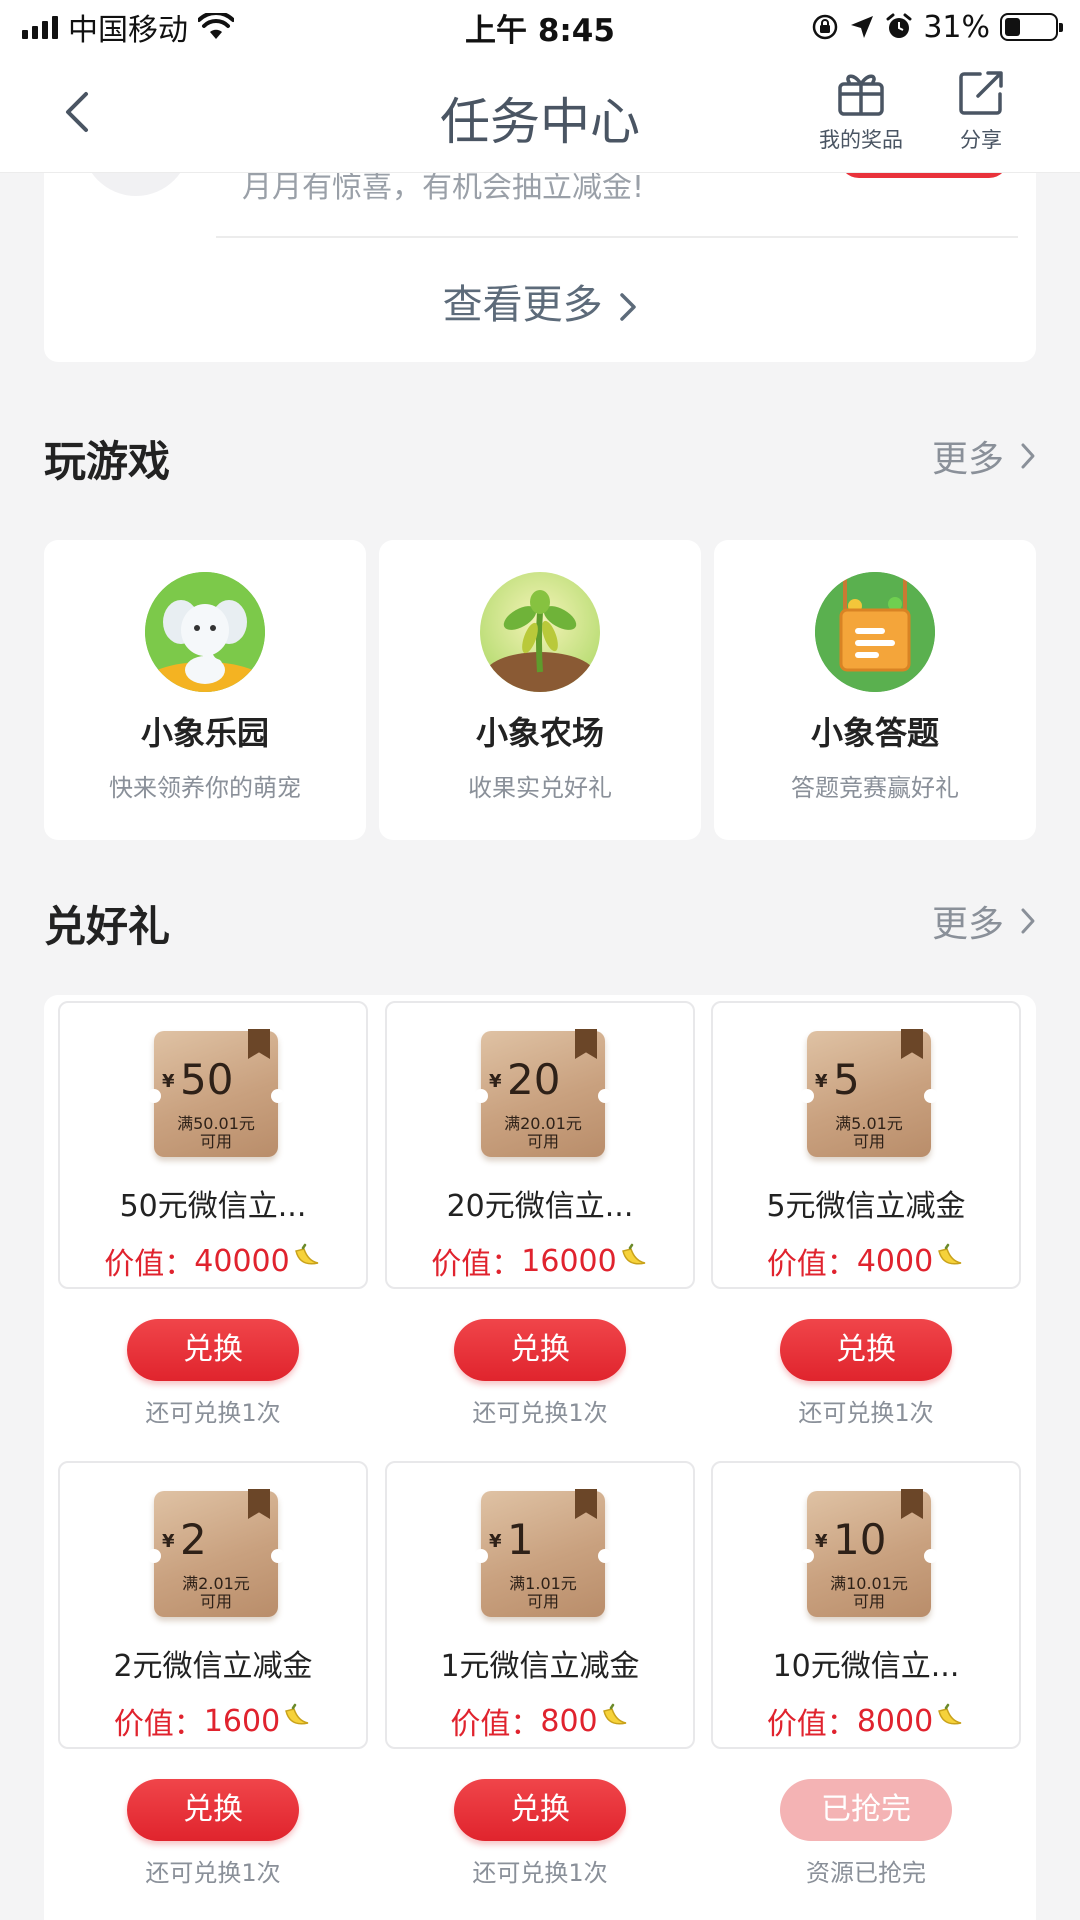 The image size is (1080, 1920). I want to click on gift-name: 1元微信立减金, so click(540, 1666).